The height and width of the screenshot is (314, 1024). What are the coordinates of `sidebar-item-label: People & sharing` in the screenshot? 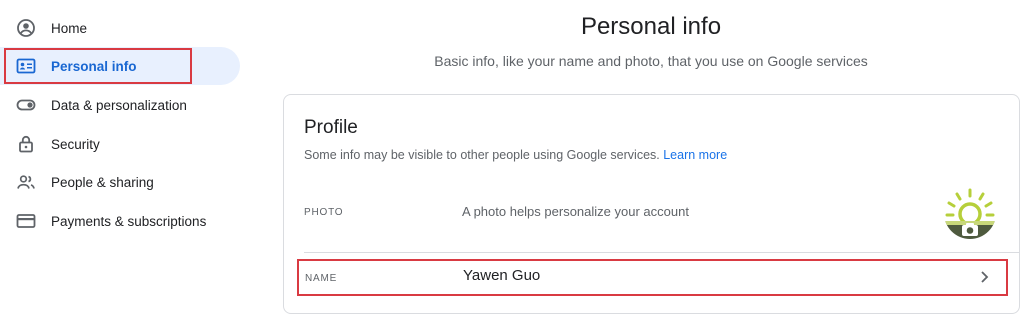 It's located at (102, 182).